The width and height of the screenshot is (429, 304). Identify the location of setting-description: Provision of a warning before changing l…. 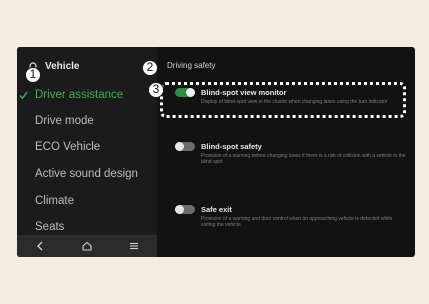
(303, 159).